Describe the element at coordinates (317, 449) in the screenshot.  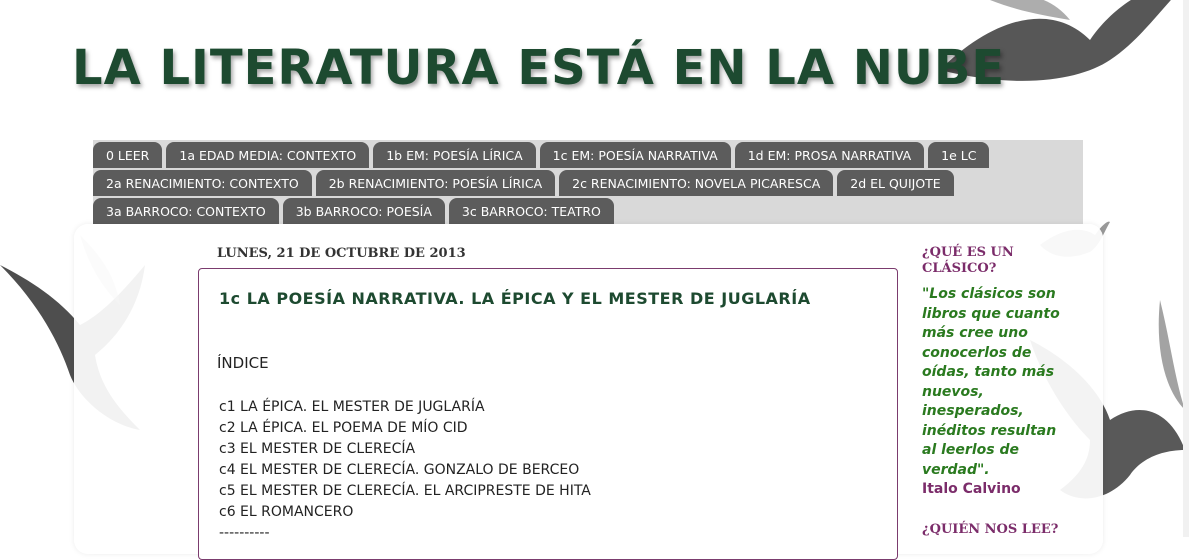
I see `index-item-c3: c3 EL MESTER DE CLERECÍA` at that location.